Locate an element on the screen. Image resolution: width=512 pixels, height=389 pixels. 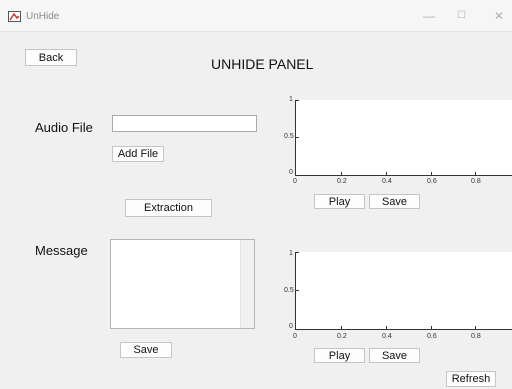
minimize-icon: — is located at coordinates (429, 16).